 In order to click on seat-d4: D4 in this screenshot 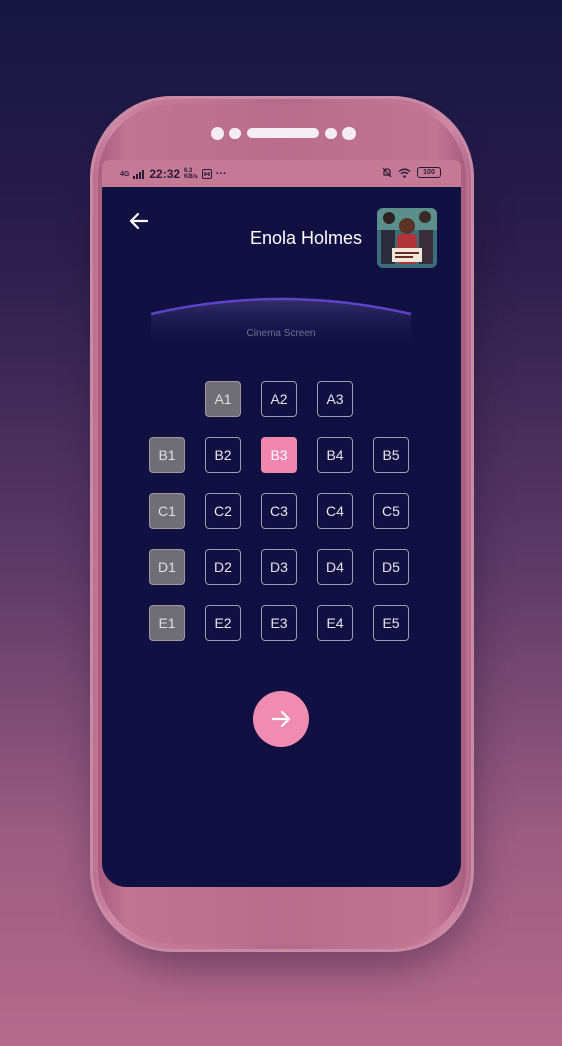, I will do `click(335, 567)`.